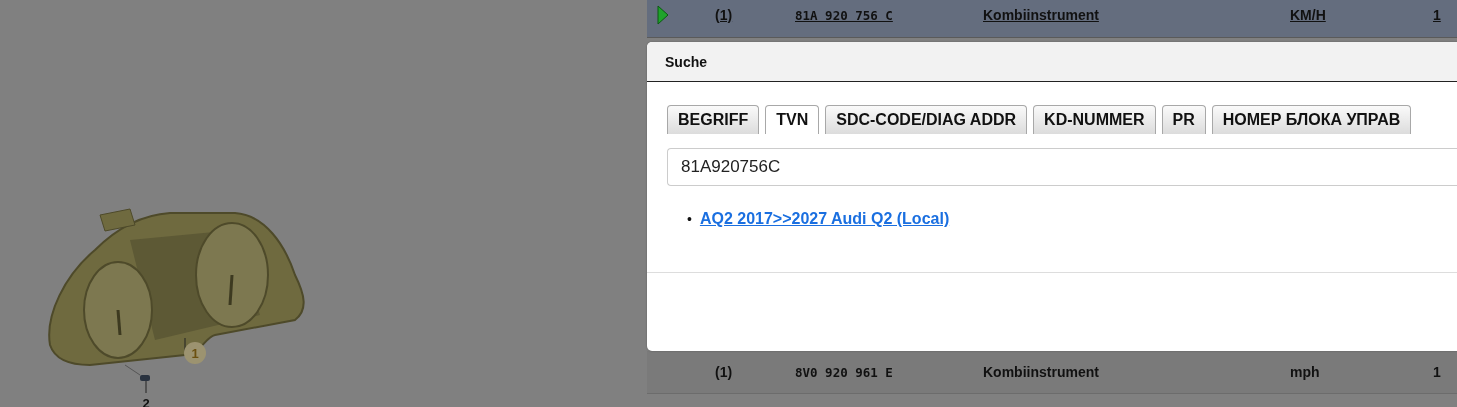  I want to click on dialog-title: Suche, so click(686, 61).